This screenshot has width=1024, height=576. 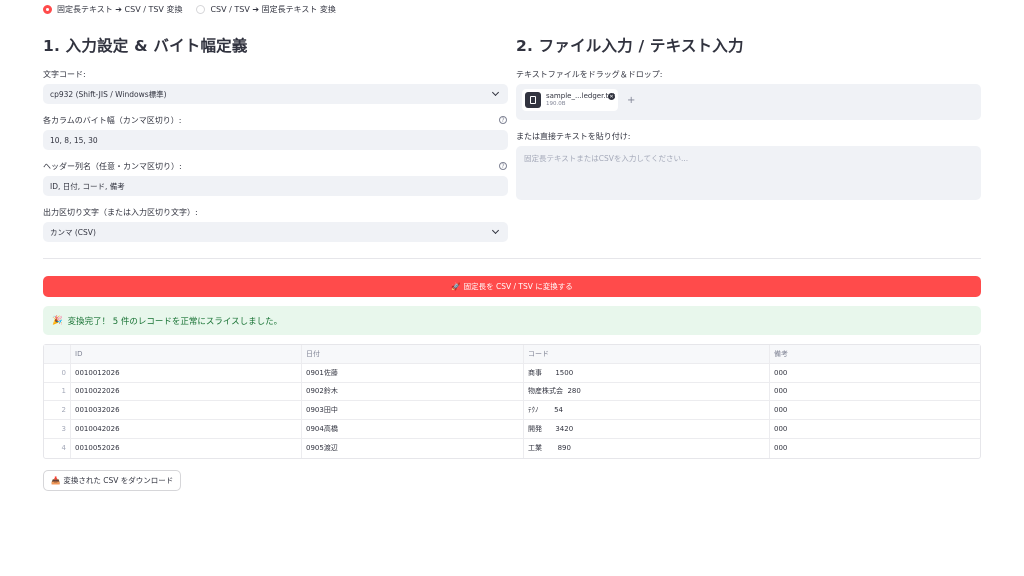 What do you see at coordinates (57, 391) in the screenshot?
I see `row-index: 1` at bounding box center [57, 391].